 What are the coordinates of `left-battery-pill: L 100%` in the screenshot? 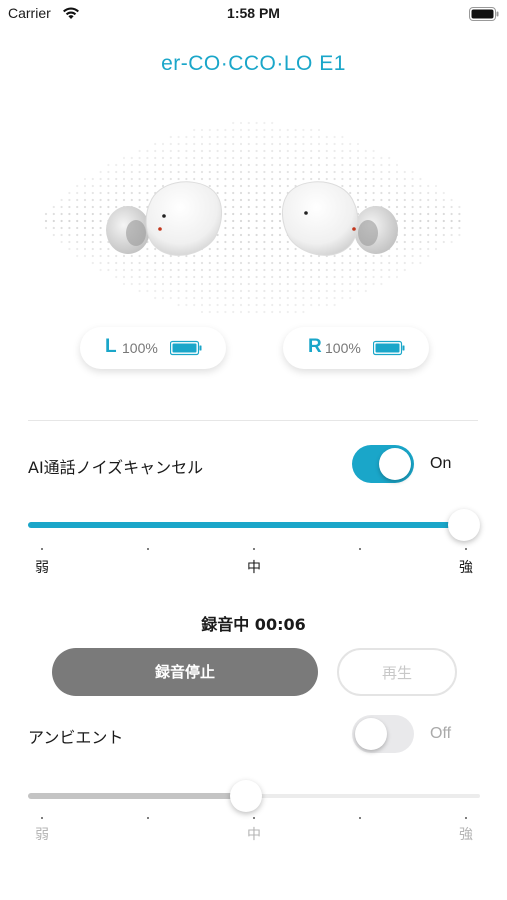 It's located at (153, 348).